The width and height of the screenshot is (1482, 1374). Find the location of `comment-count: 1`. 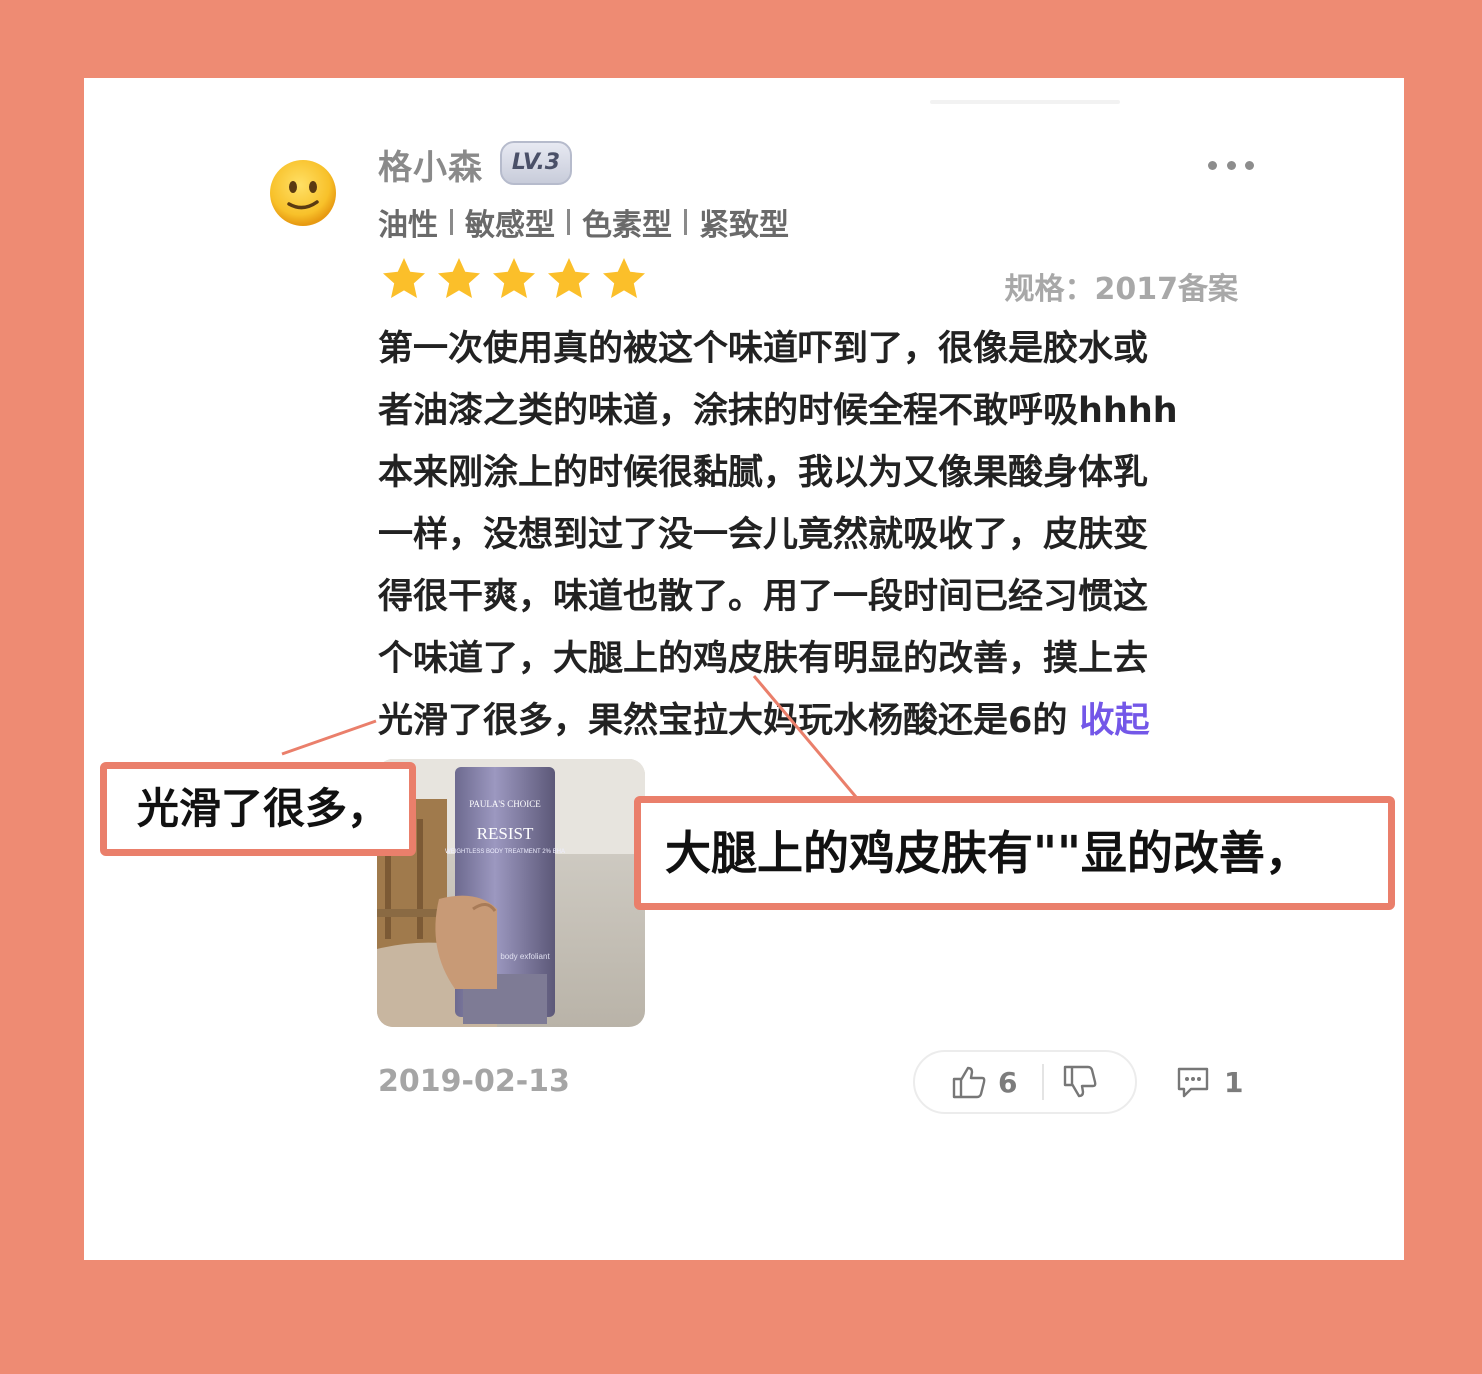

comment-count: 1 is located at coordinates (1234, 1082).